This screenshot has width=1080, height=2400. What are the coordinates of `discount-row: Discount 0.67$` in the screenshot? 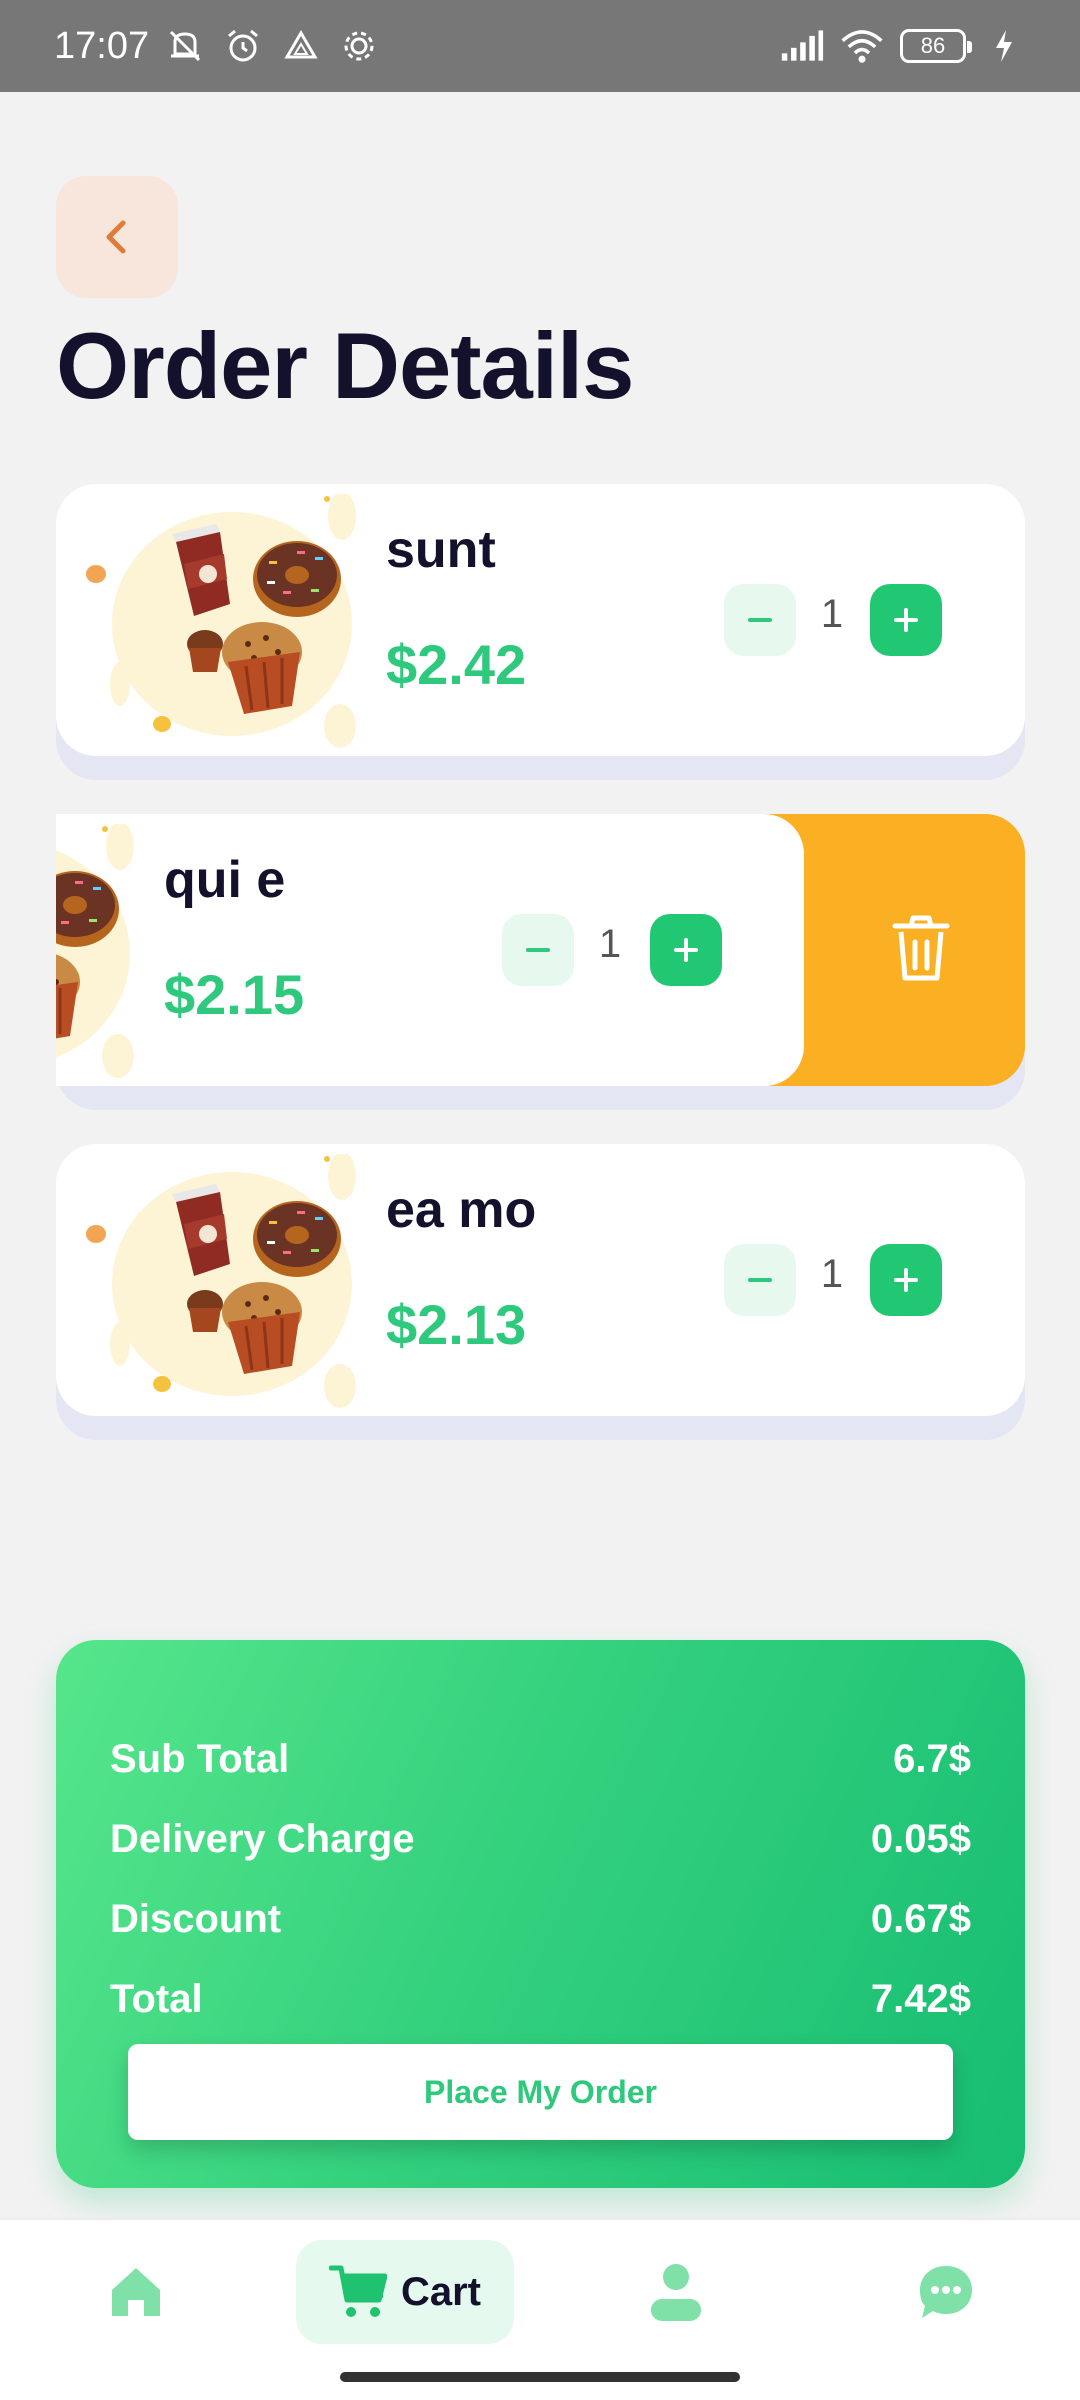 It's located at (540, 1919).